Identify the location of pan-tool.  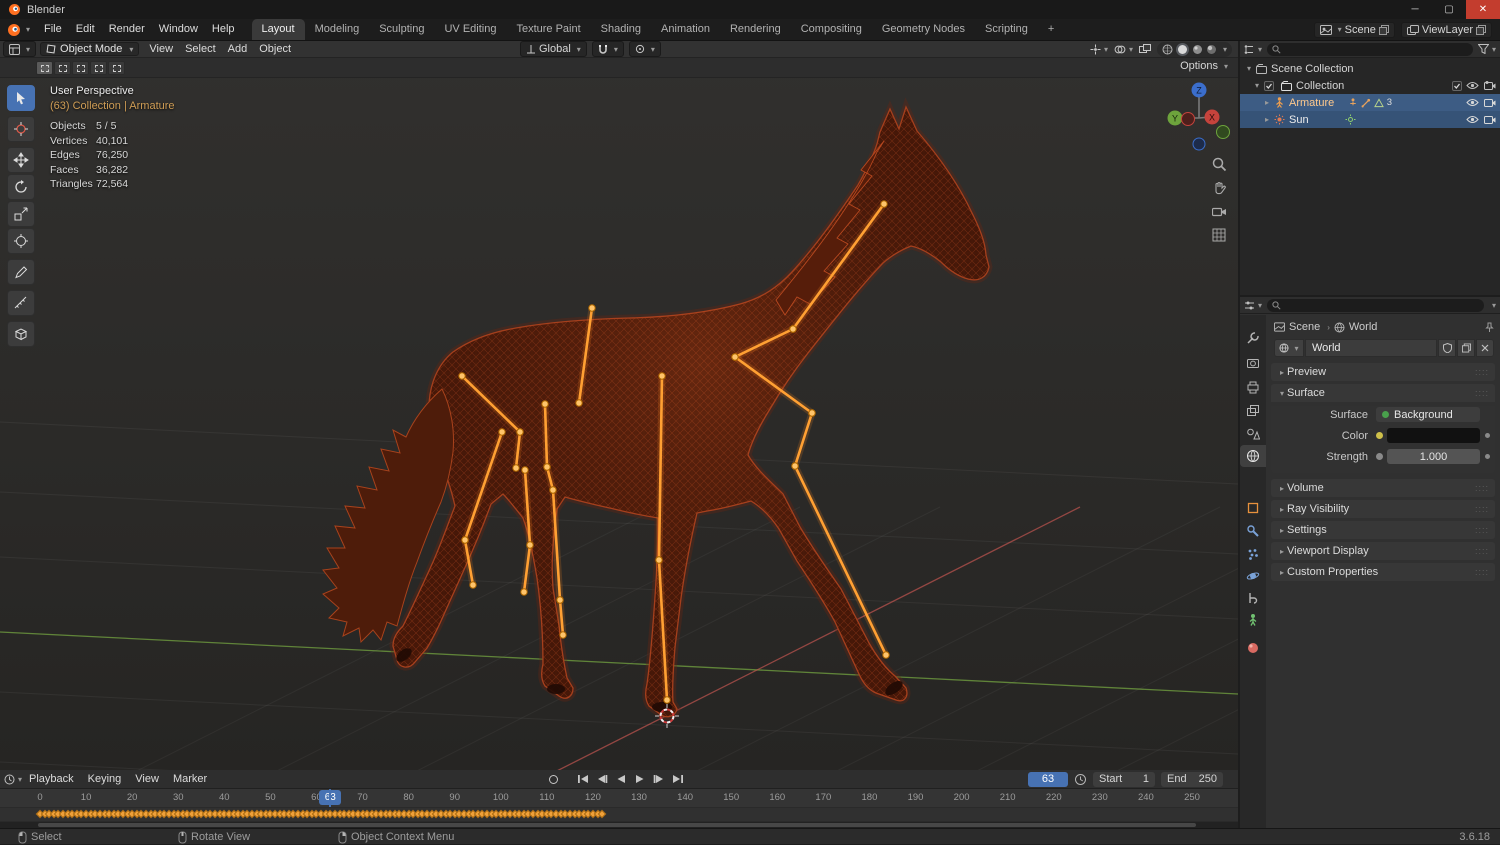
(1219, 188).